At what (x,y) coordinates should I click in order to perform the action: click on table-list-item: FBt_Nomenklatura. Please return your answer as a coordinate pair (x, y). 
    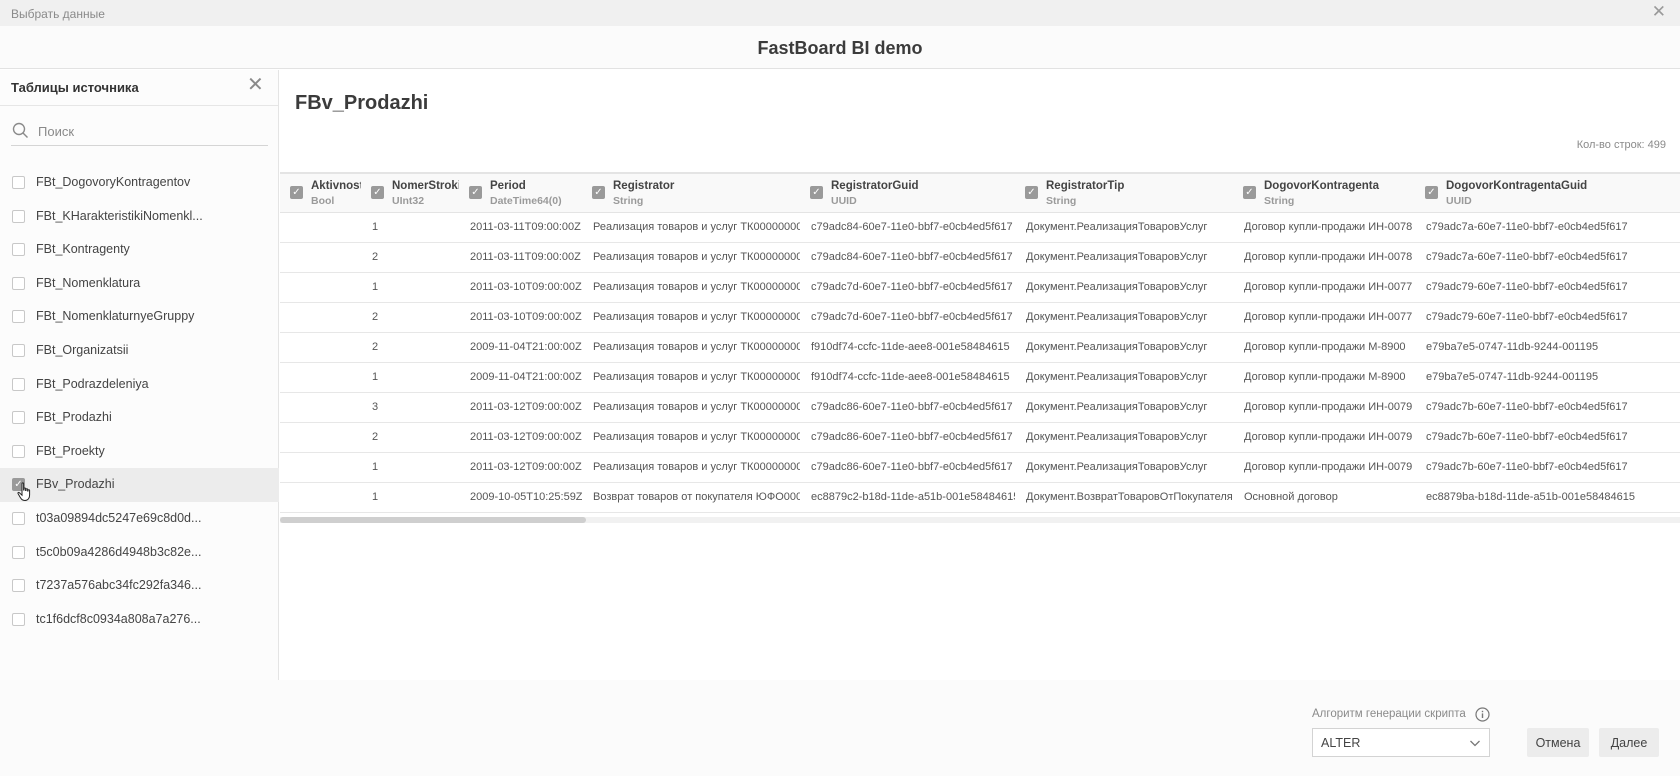
    Looking at the image, I should click on (139, 284).